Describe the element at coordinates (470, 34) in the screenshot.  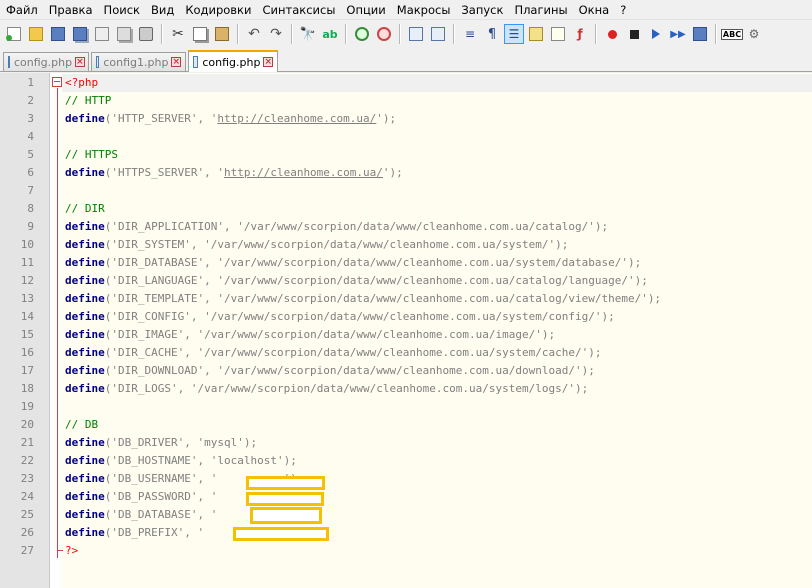
I see `word-wrap-icon: ≡` at that location.